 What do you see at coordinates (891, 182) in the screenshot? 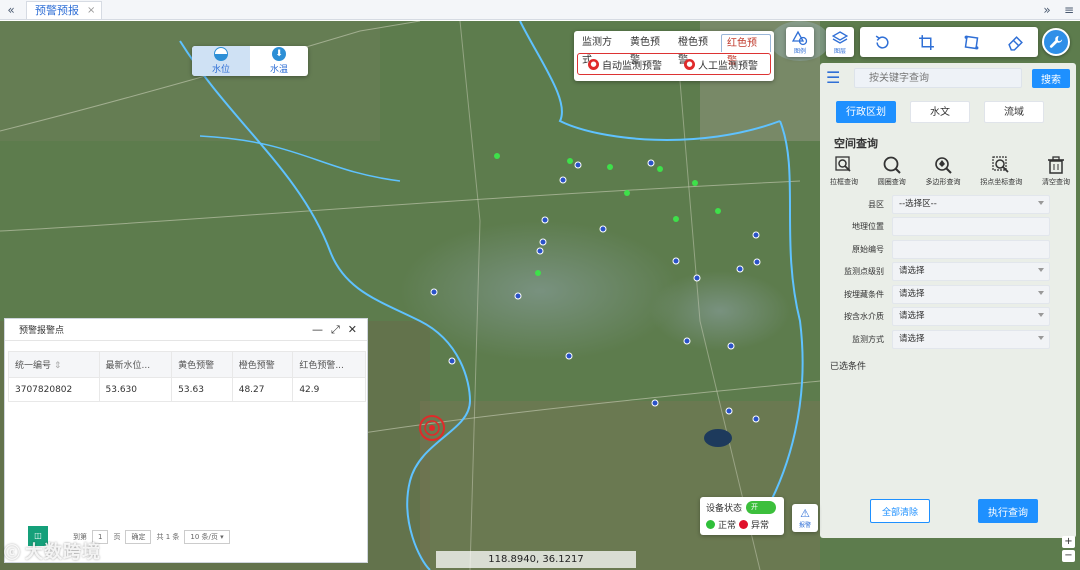
I see `tool-label: 圆圈查询` at bounding box center [891, 182].